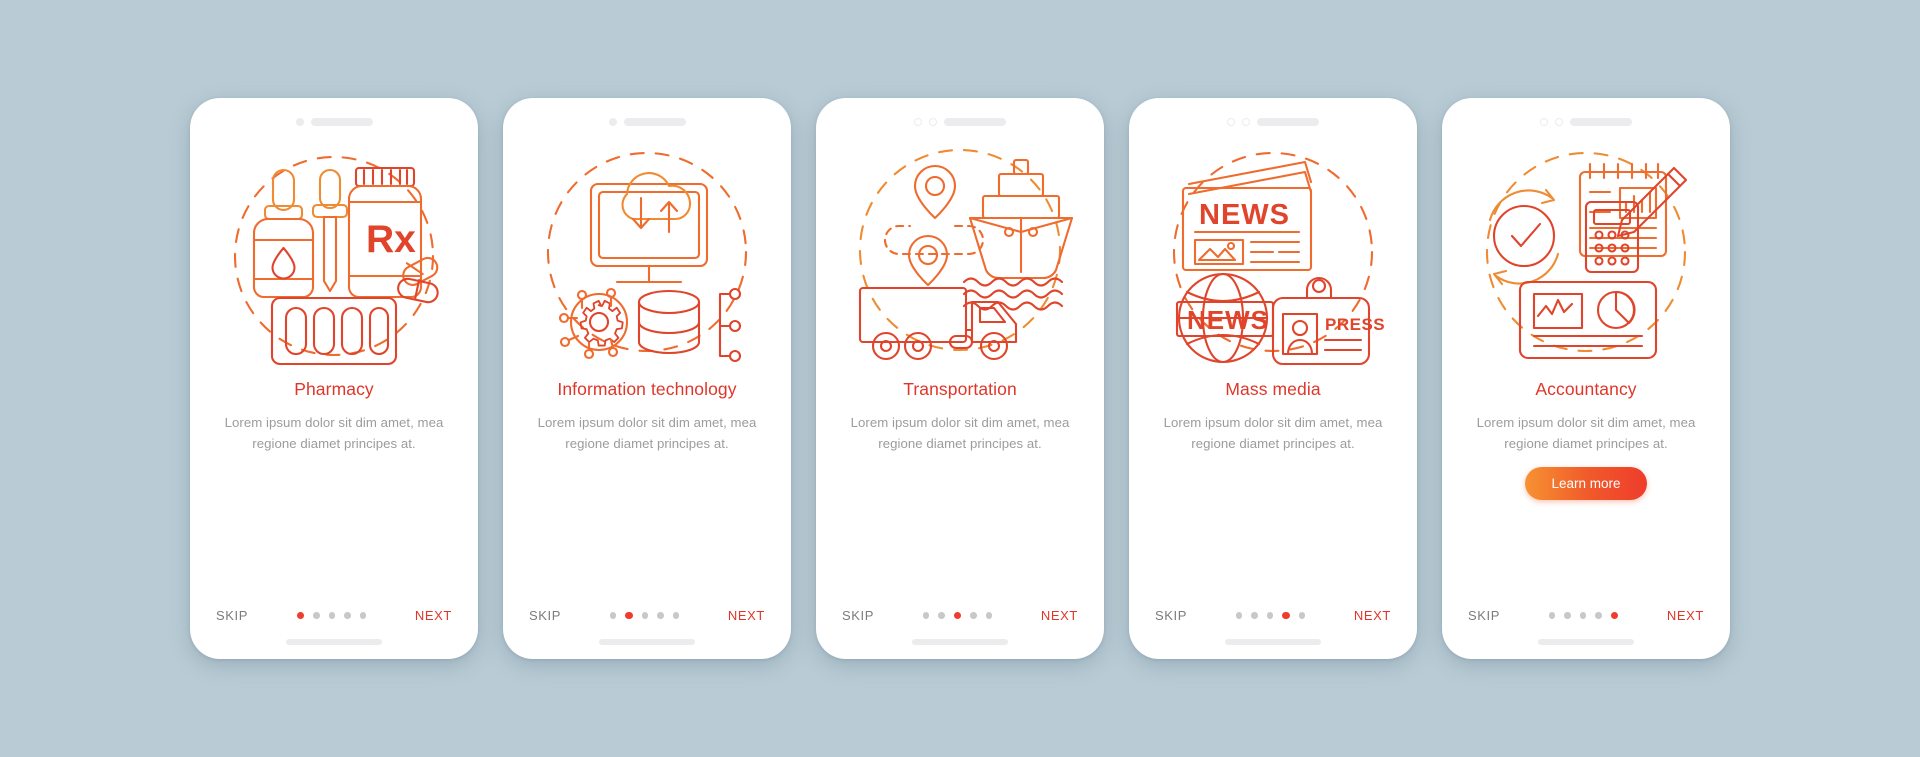  I want to click on page-title: Mass media, so click(1273, 389).